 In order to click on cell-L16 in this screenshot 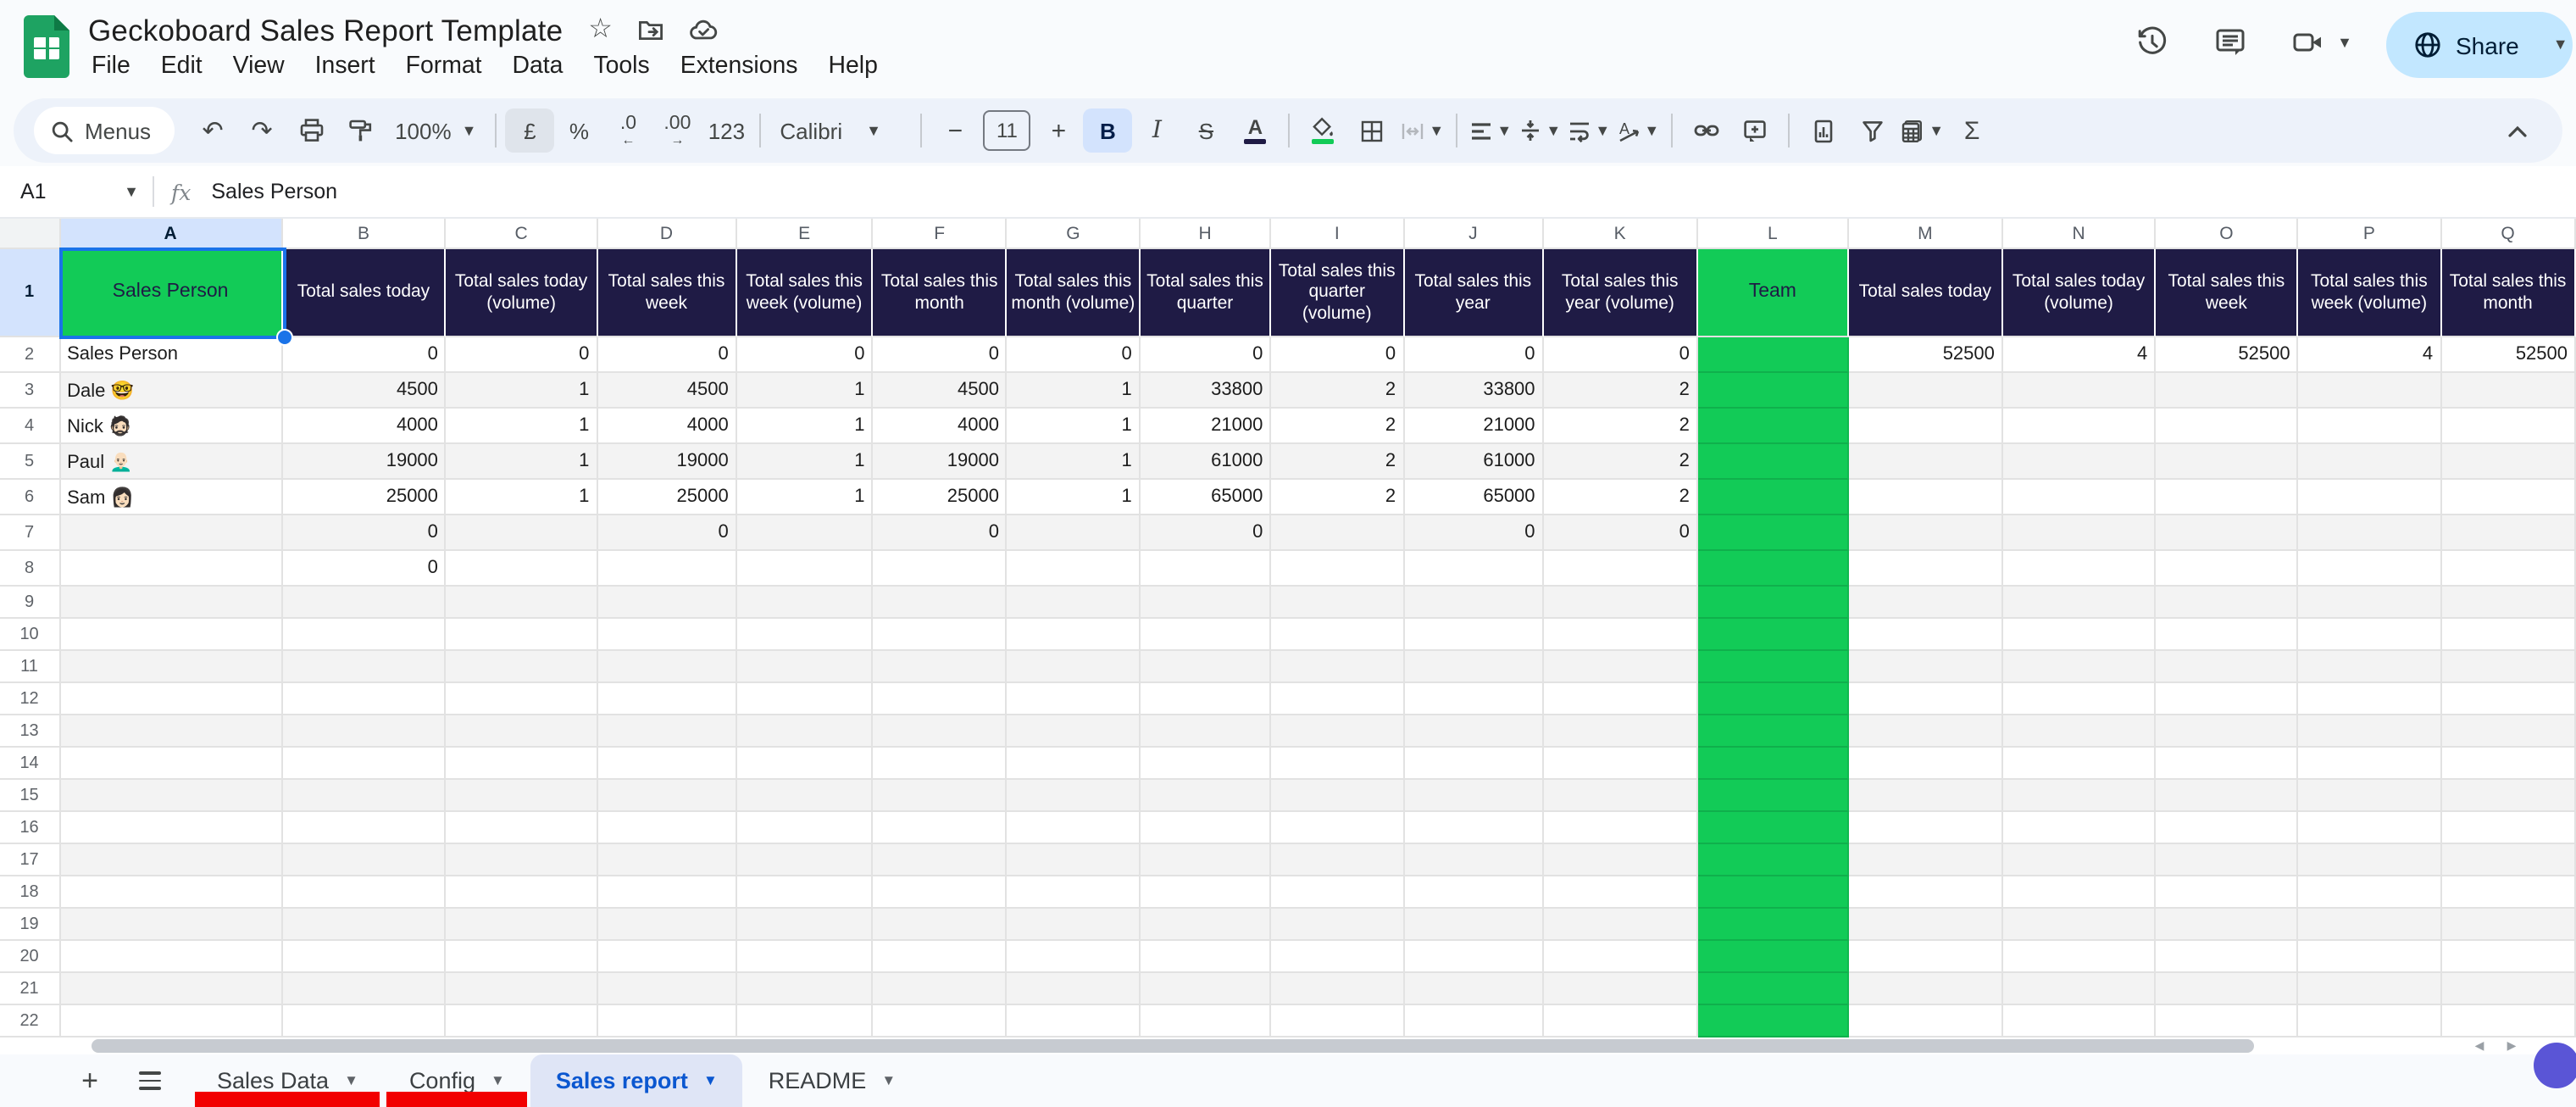, I will do `click(1773, 828)`.